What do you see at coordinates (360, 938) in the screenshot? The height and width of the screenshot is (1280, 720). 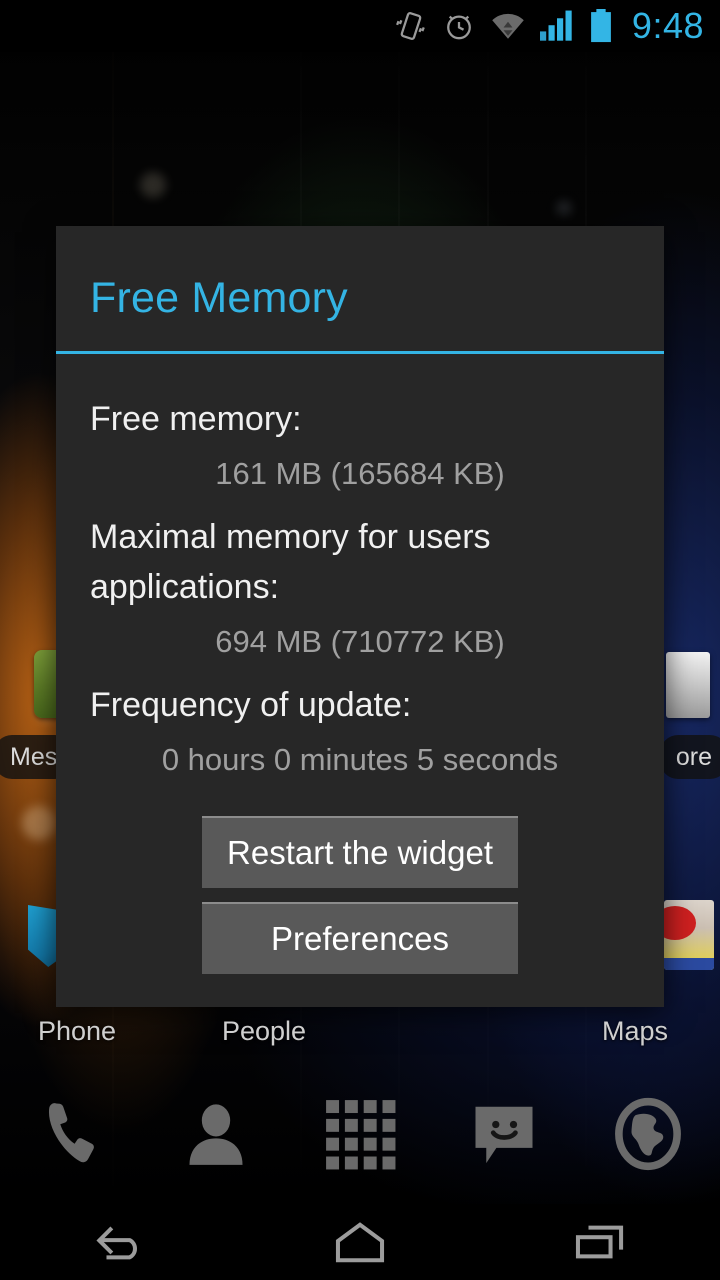 I see `preferences-button: Preferences` at bounding box center [360, 938].